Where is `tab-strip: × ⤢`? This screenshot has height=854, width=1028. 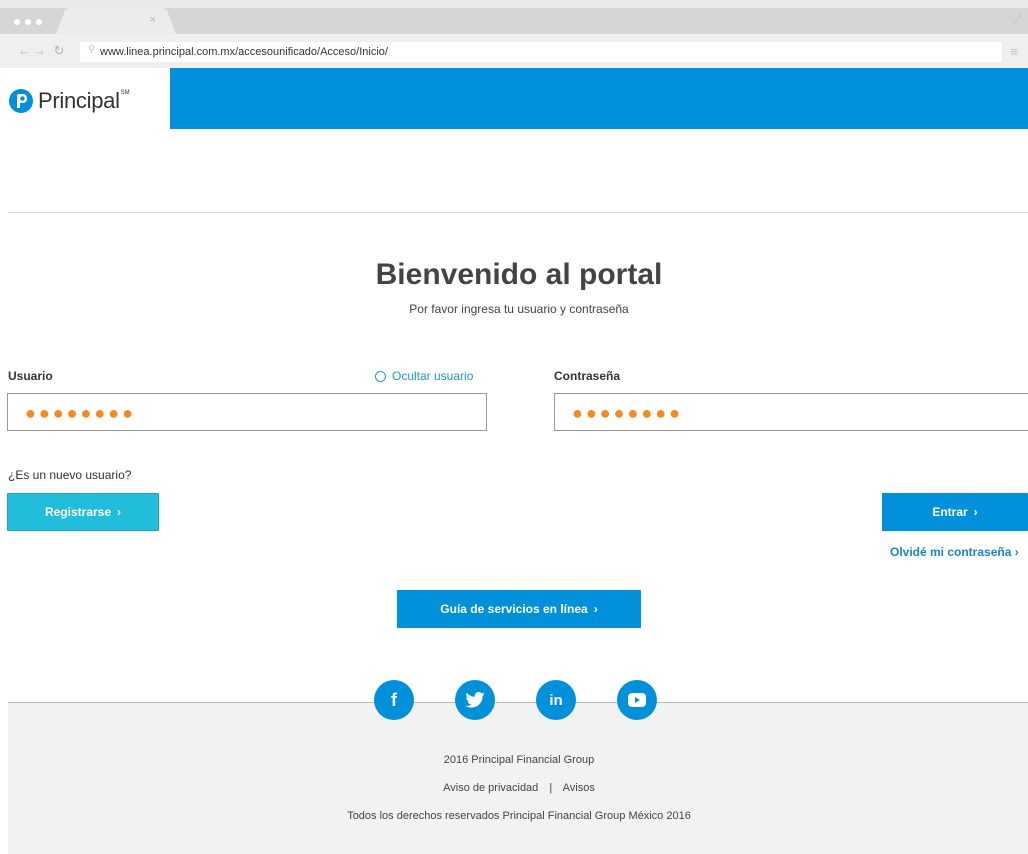
tab-strip: × ⤢ is located at coordinates (514, 21).